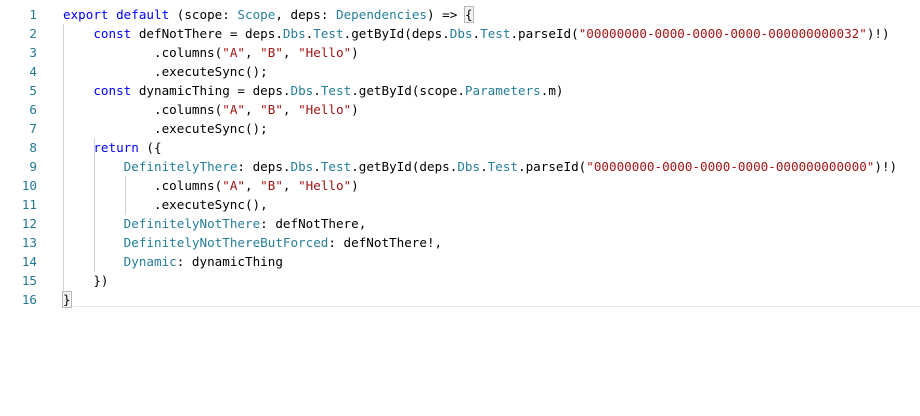 The image size is (920, 416). Describe the element at coordinates (256, 14) in the screenshot. I see `code-token: Scope` at that location.